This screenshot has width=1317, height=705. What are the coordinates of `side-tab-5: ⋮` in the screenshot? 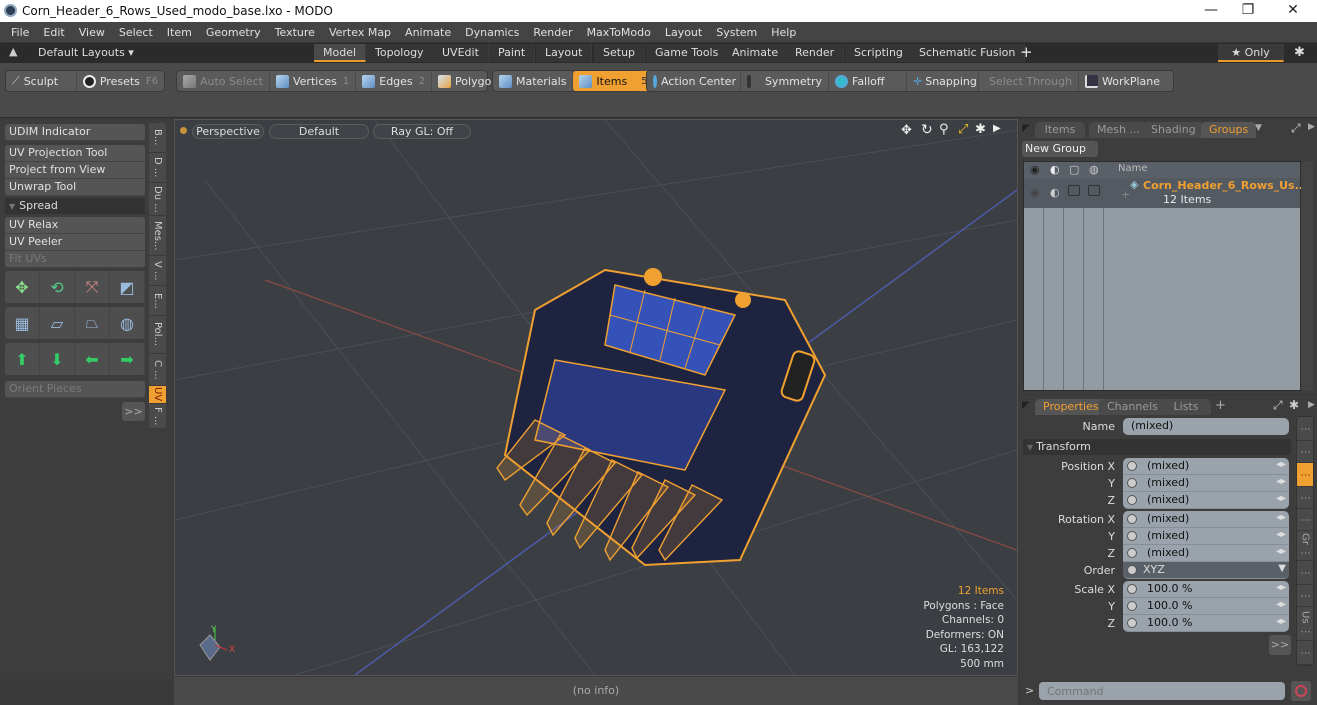 It's located at (1305, 520).